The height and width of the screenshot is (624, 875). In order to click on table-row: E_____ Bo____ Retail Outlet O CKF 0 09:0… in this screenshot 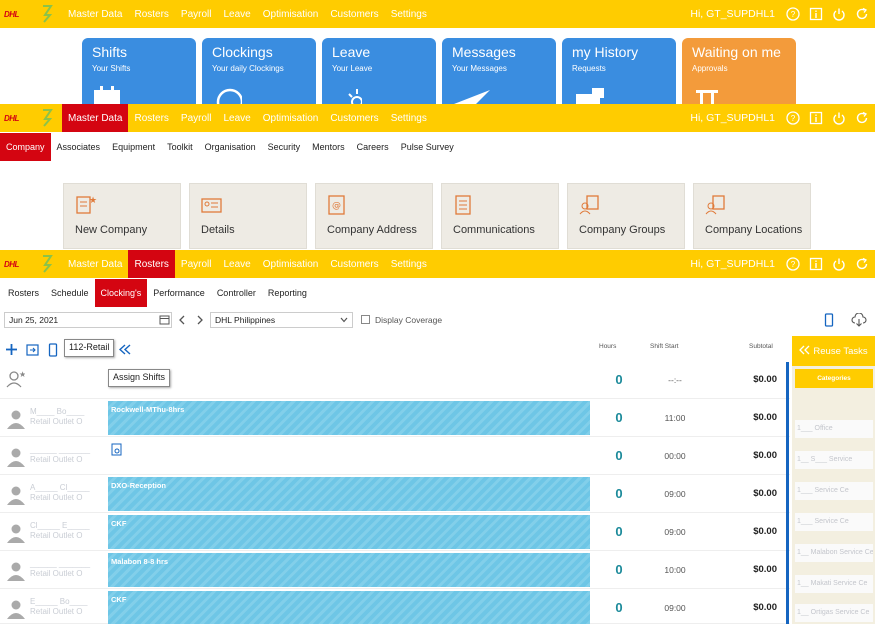, I will do `click(395, 606)`.